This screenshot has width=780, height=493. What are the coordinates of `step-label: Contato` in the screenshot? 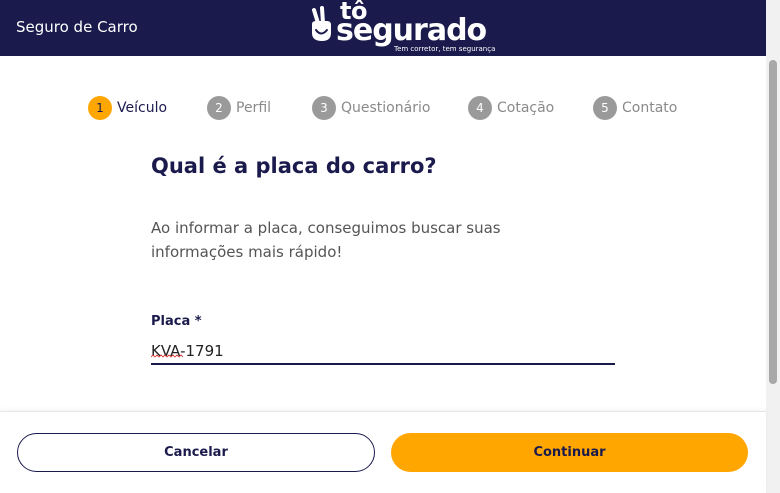 It's located at (650, 108).